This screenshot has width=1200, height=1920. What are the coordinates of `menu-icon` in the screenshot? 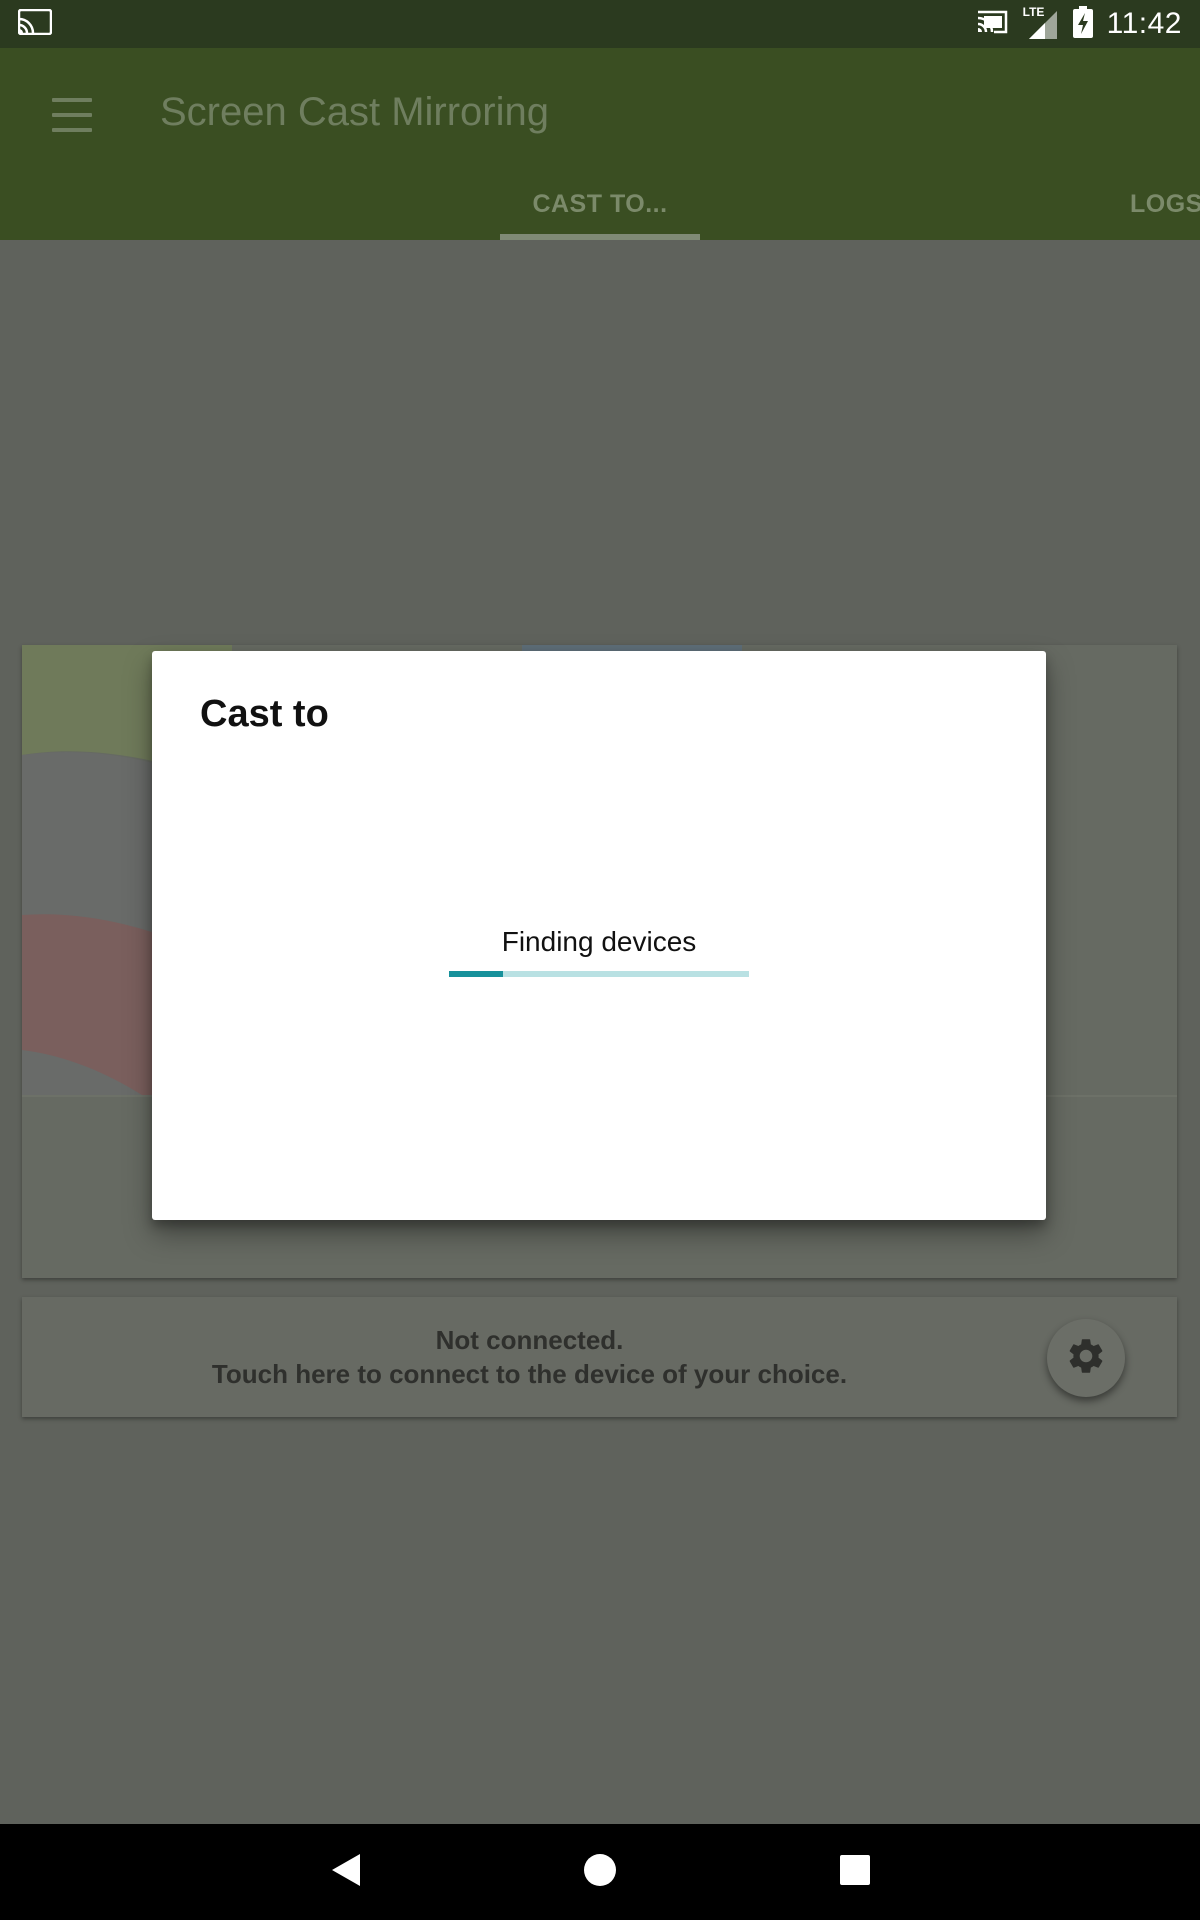 It's located at (72, 115).